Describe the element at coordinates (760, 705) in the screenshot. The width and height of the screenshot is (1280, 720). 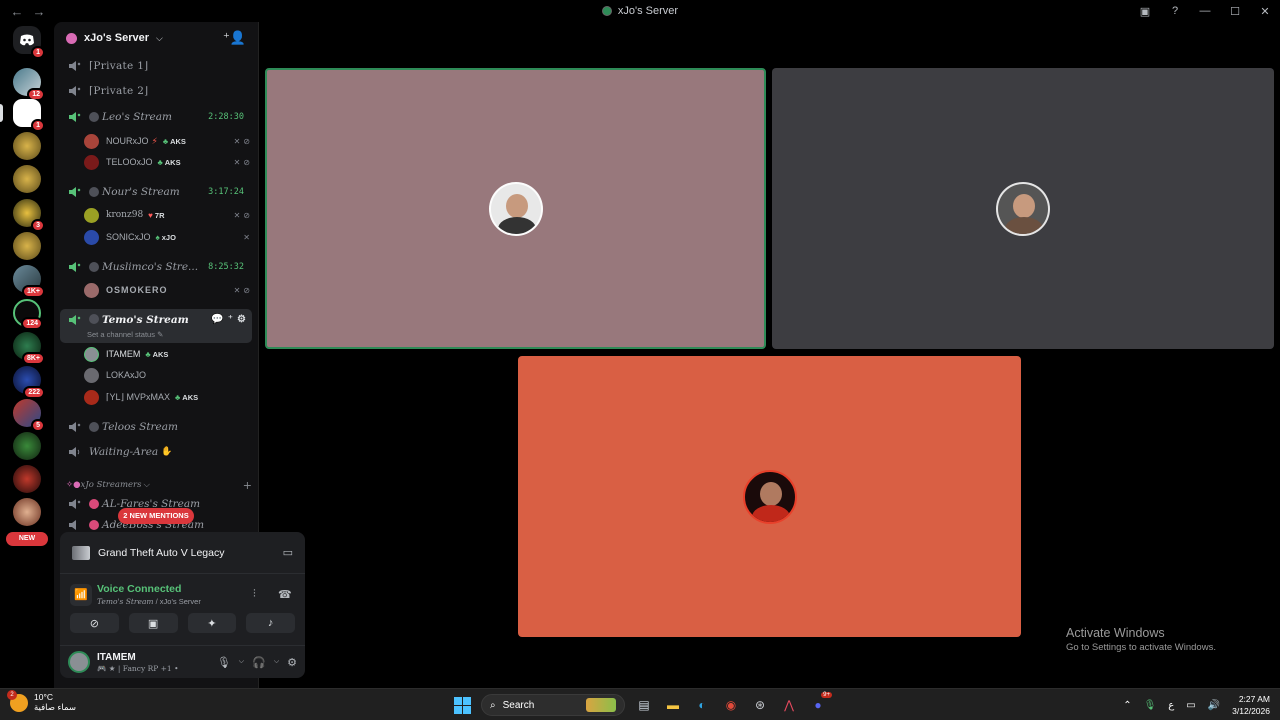
I see `steam-icon: ⊛` at that location.